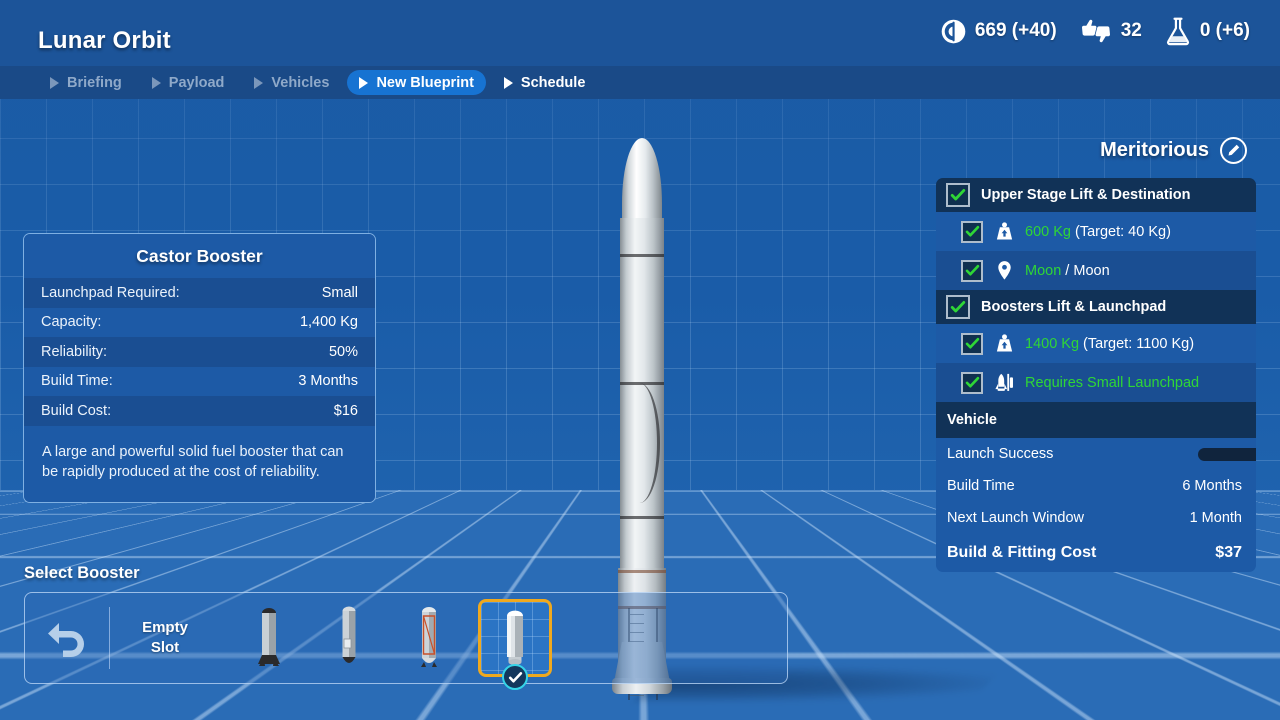  What do you see at coordinates (345, 410) in the screenshot?
I see `stat-value: $16` at bounding box center [345, 410].